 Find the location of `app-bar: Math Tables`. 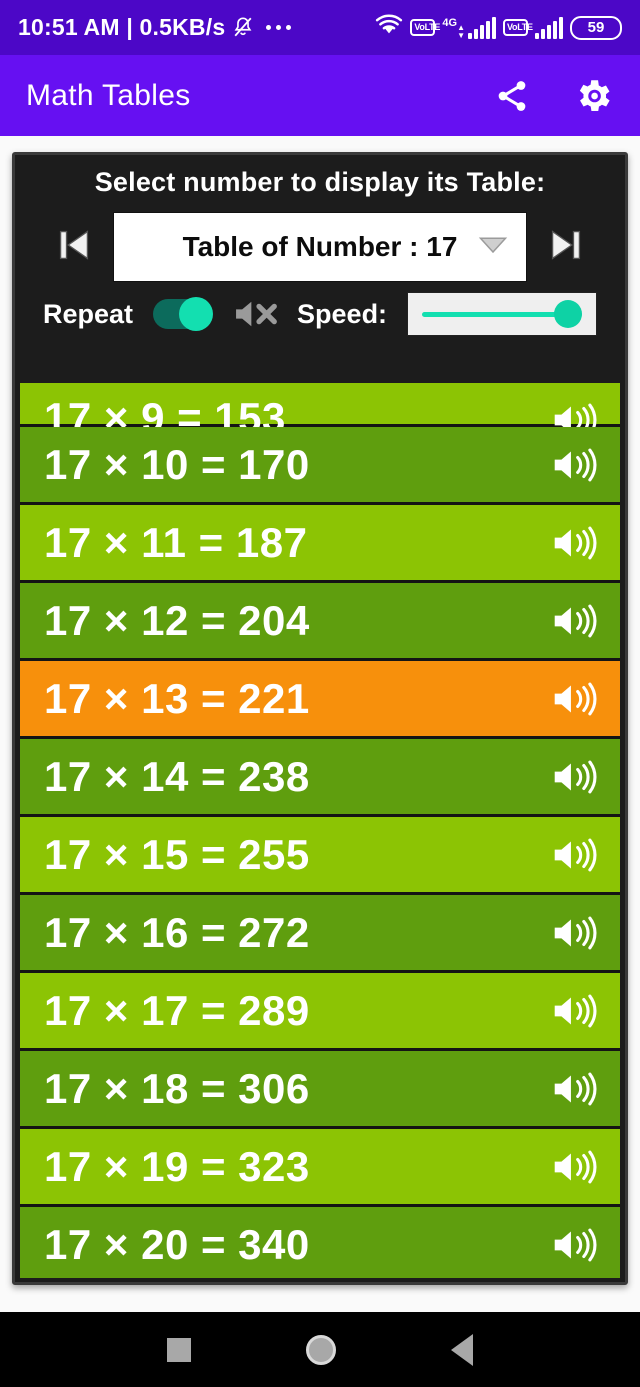

app-bar: Math Tables is located at coordinates (320, 95).